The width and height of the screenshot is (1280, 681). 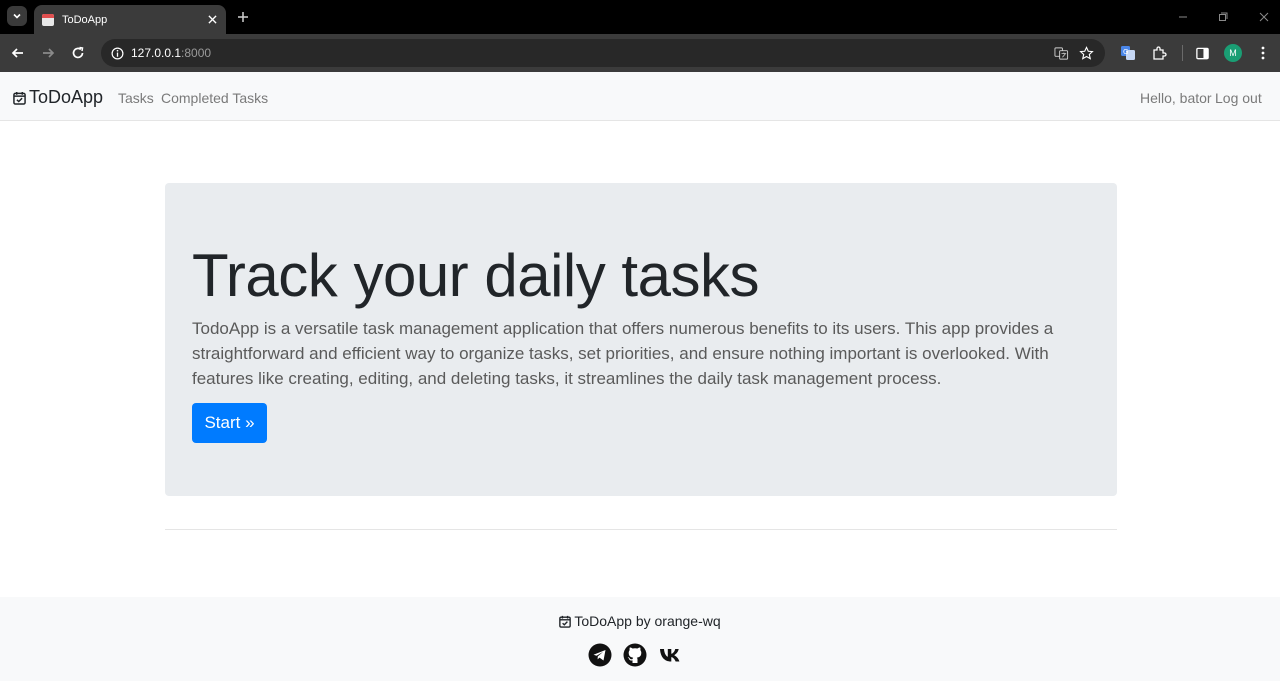 I want to click on logout-link: Log out, so click(x=1238, y=98).